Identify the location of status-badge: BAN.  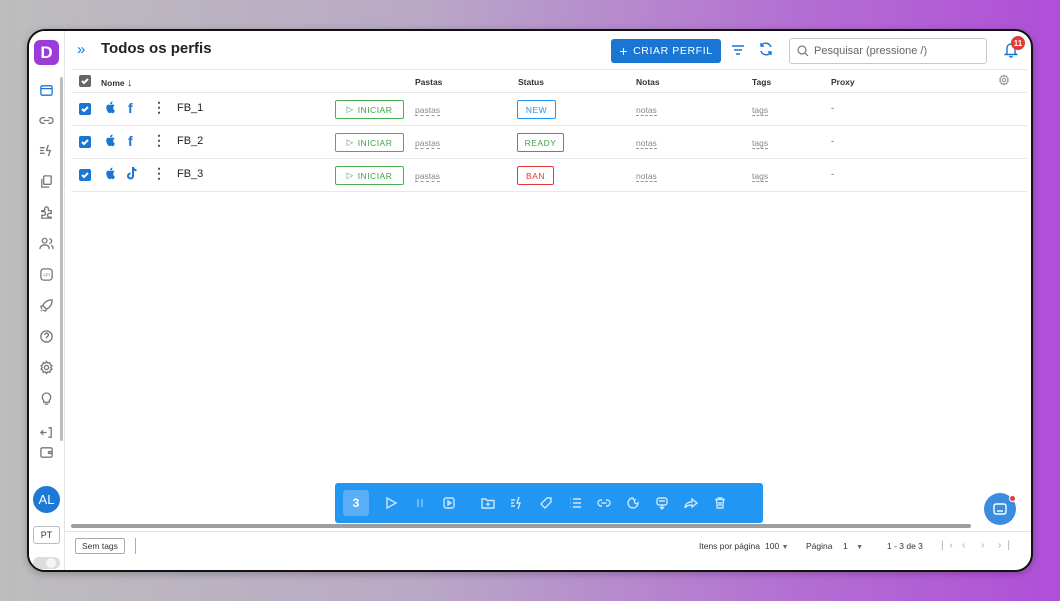
(535, 175).